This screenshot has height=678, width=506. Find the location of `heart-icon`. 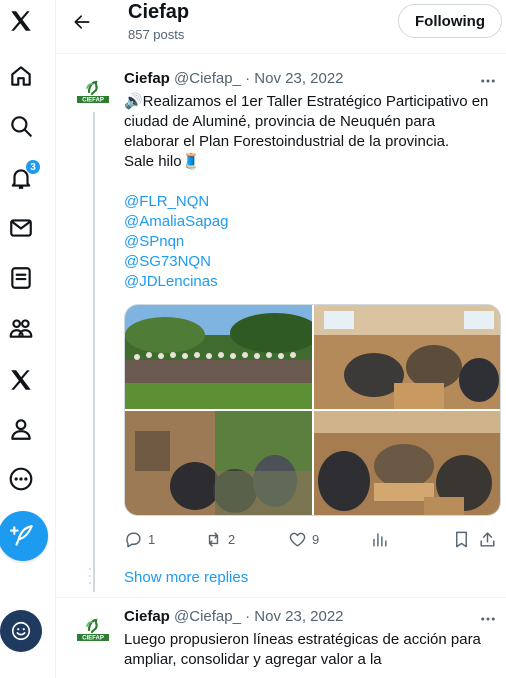

heart-icon is located at coordinates (297, 539).